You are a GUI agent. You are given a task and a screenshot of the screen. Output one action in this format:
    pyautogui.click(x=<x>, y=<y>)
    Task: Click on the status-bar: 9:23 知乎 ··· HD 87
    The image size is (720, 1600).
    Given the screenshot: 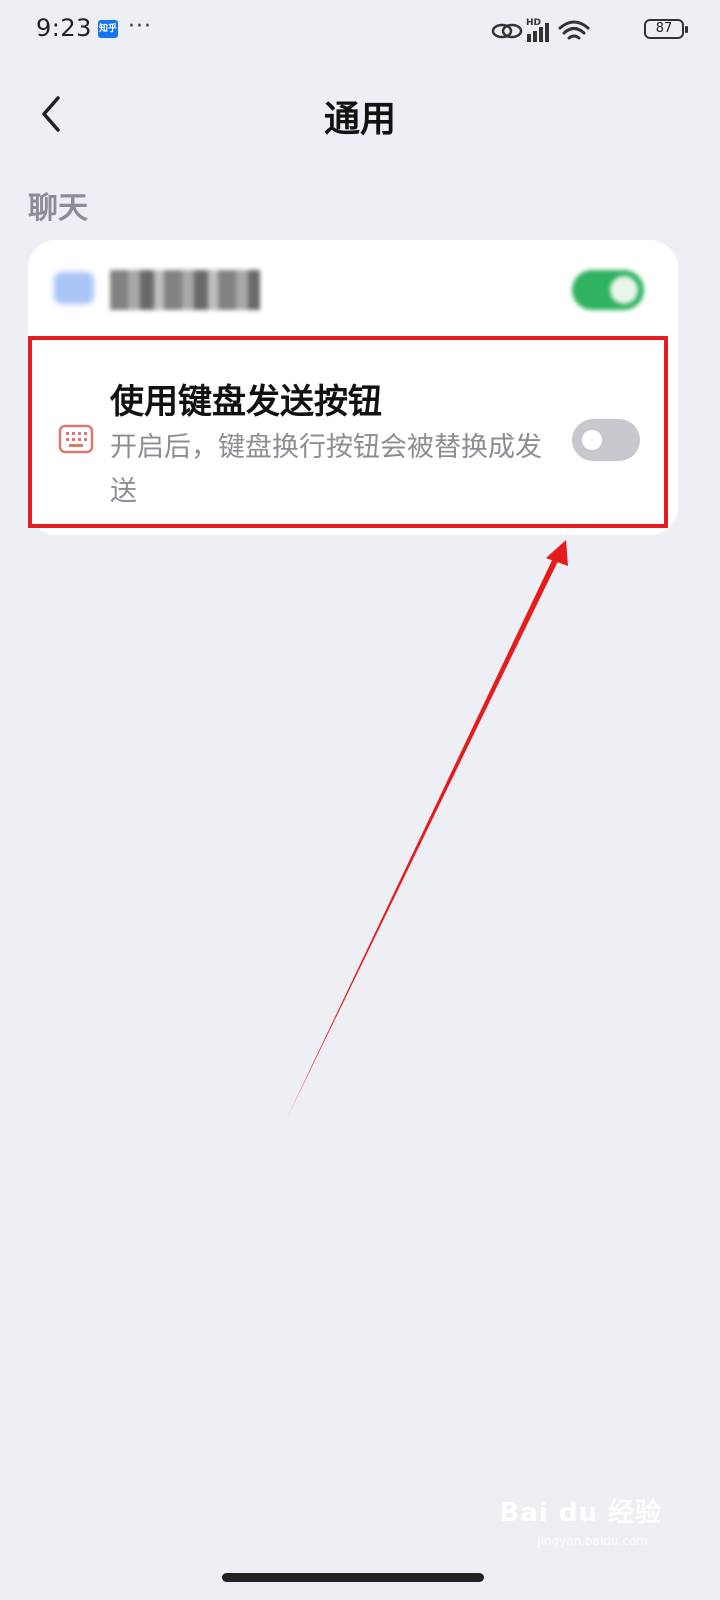 What is the action you would take?
    pyautogui.click(x=360, y=31)
    